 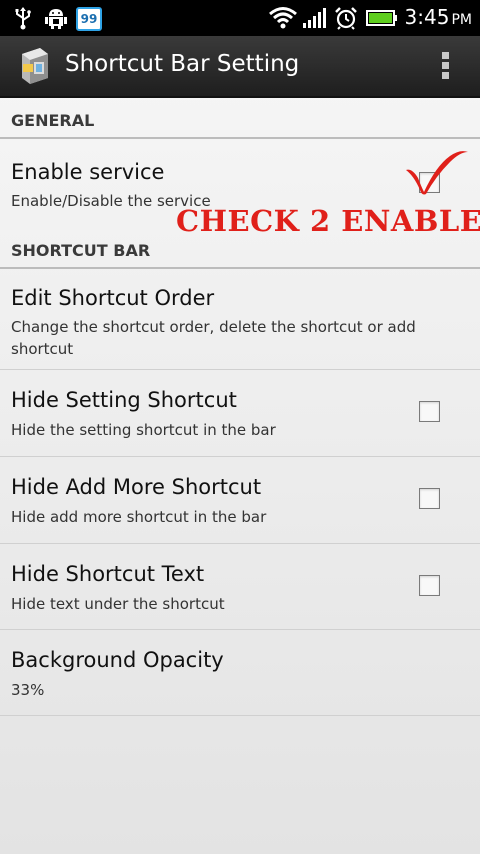 I want to click on overflow-menu-icon, so click(x=446, y=66).